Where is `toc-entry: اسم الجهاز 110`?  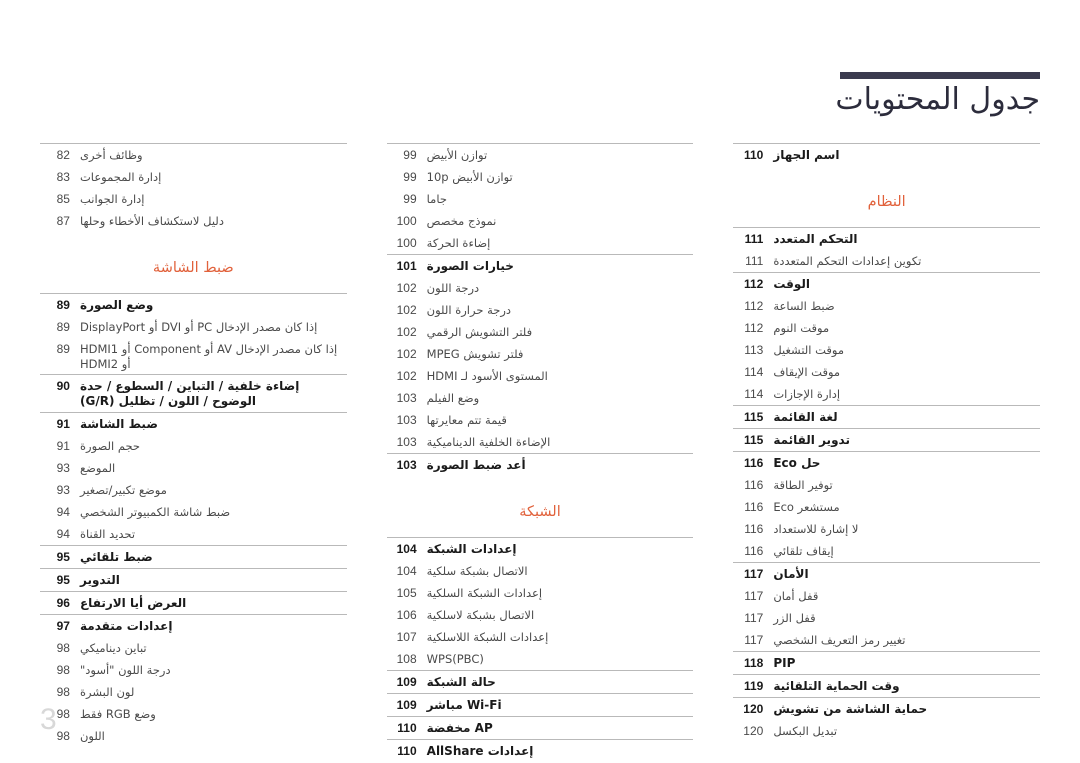
toc-entry: اسم الجهاز 110 is located at coordinates (886, 155).